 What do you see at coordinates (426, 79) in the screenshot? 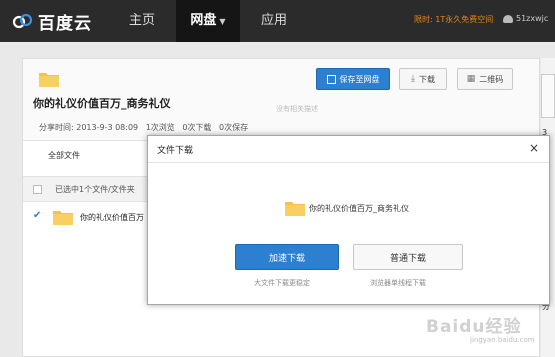
I see `download-label: 下载` at bounding box center [426, 79].